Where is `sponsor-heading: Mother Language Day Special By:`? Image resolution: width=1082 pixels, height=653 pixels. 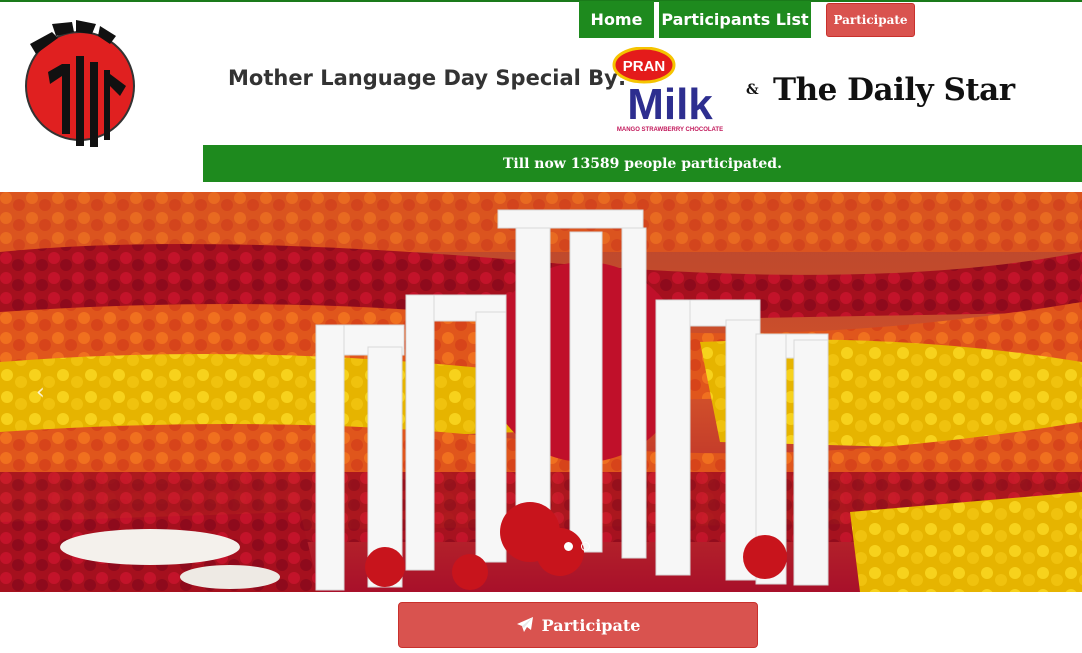 sponsor-heading: Mother Language Day Special By: is located at coordinates (427, 78).